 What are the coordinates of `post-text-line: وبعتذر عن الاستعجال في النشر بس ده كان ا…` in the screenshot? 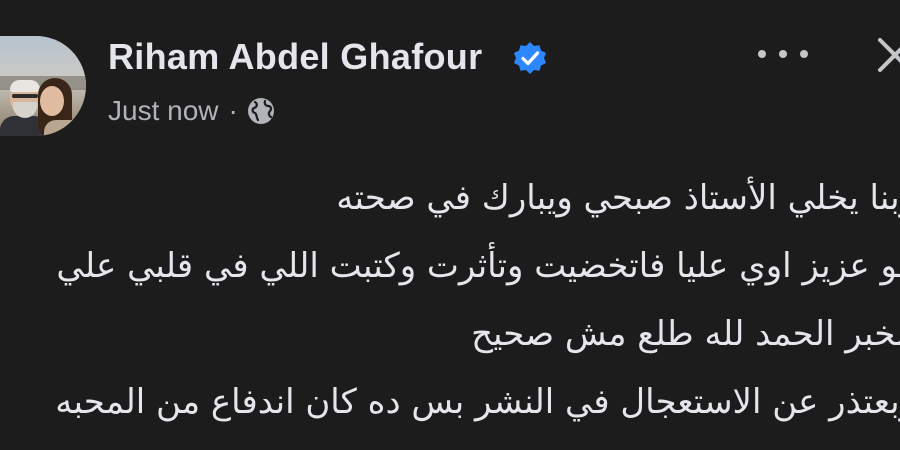 It's located at (477, 402).